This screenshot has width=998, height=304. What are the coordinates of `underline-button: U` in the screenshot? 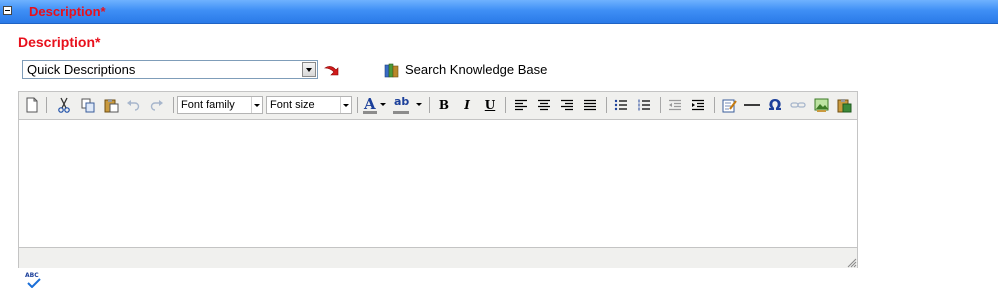 It's located at (490, 105).